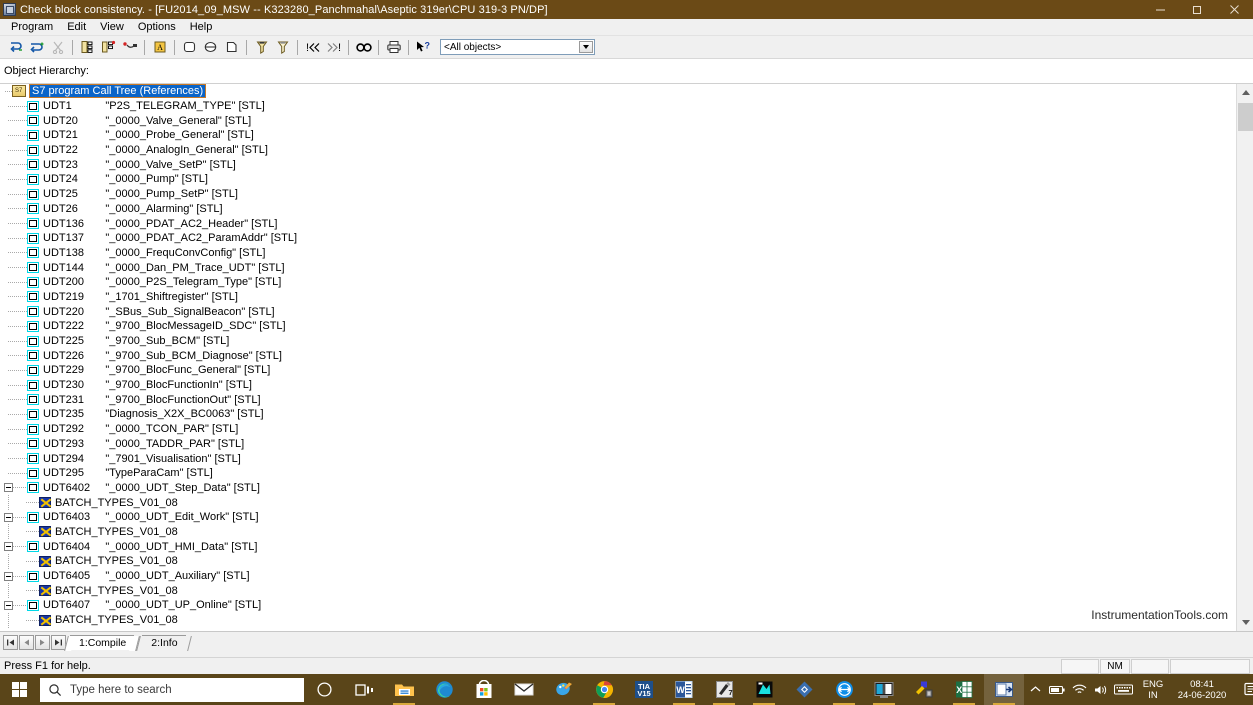  What do you see at coordinates (618, 326) in the screenshot?
I see `tree-node: UDT222 "_9700_BlocMessageID_SDC" [STL]` at bounding box center [618, 326].